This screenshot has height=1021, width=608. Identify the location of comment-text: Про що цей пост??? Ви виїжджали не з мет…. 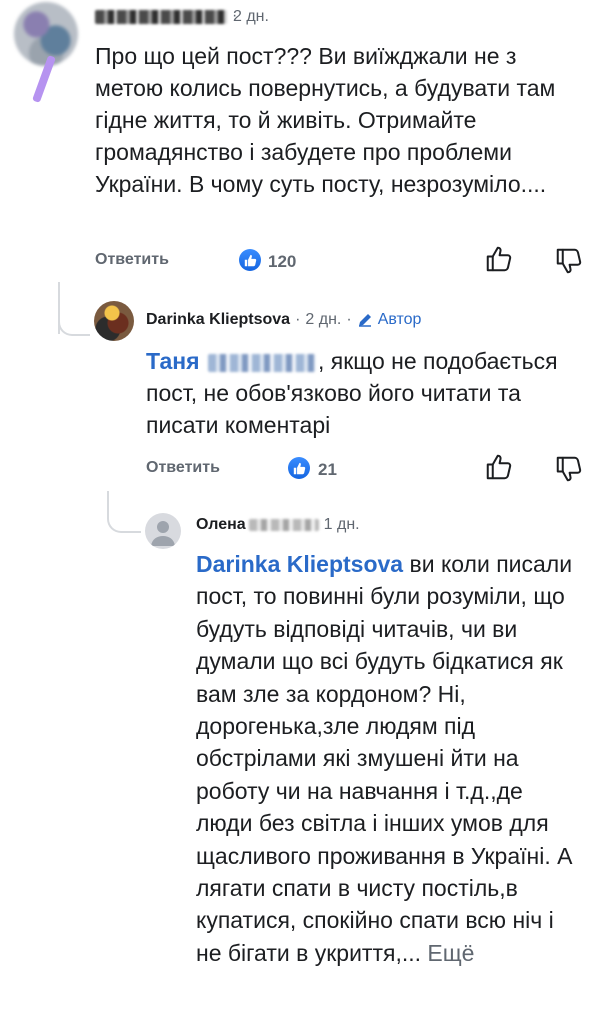
(325, 120).